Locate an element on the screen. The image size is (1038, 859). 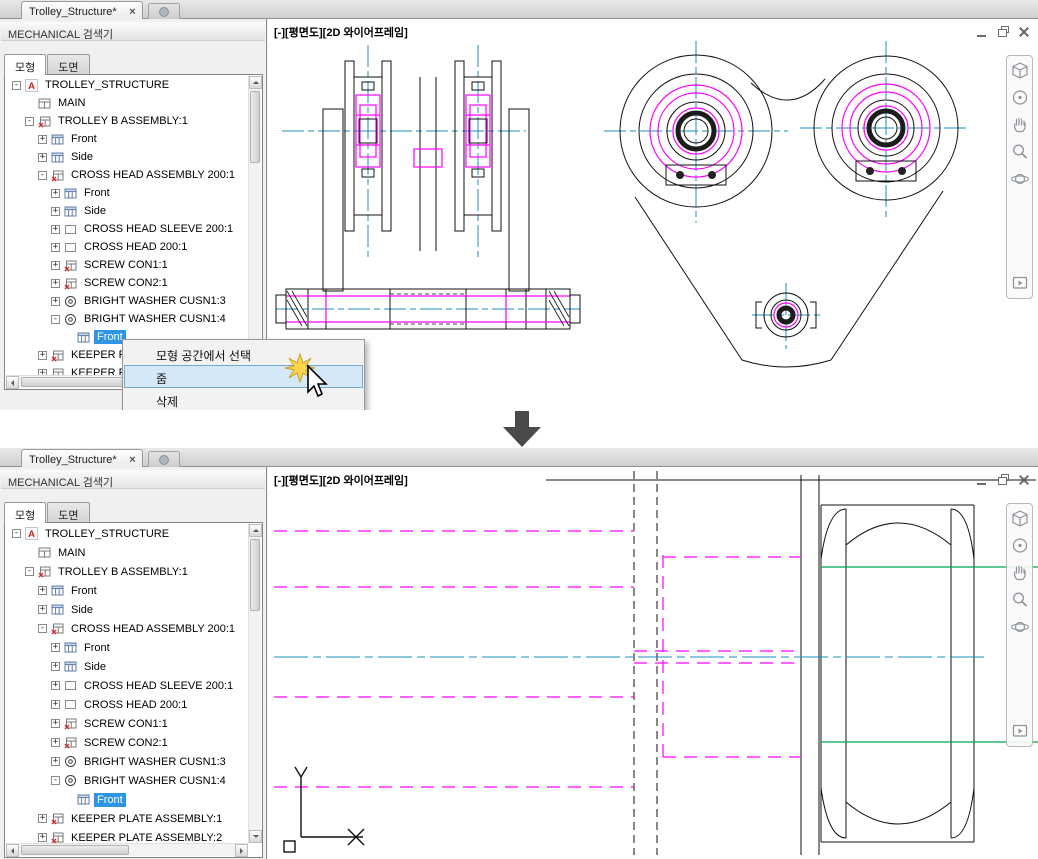
close-icon is located at coordinates (1024, 32).